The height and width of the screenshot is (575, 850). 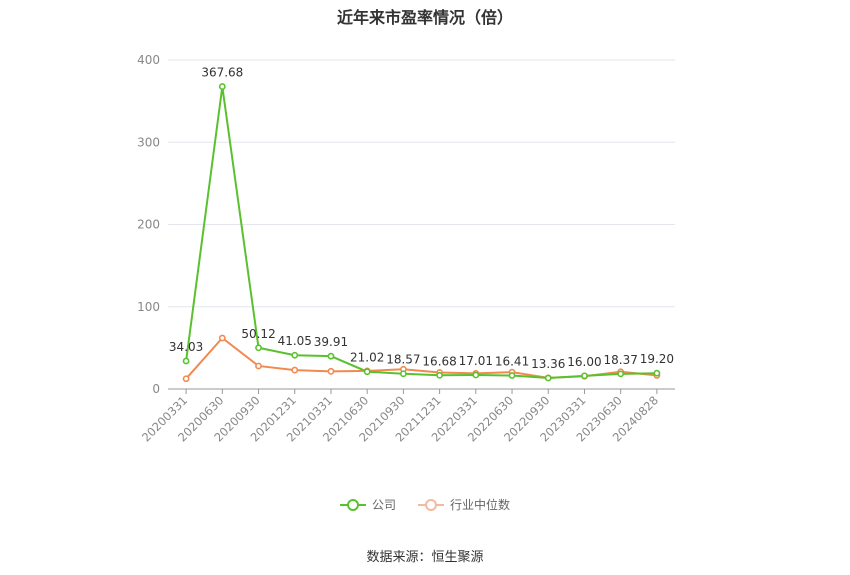 What do you see at coordinates (186, 347) in the screenshot?
I see `company-data-label: 34.03` at bounding box center [186, 347].